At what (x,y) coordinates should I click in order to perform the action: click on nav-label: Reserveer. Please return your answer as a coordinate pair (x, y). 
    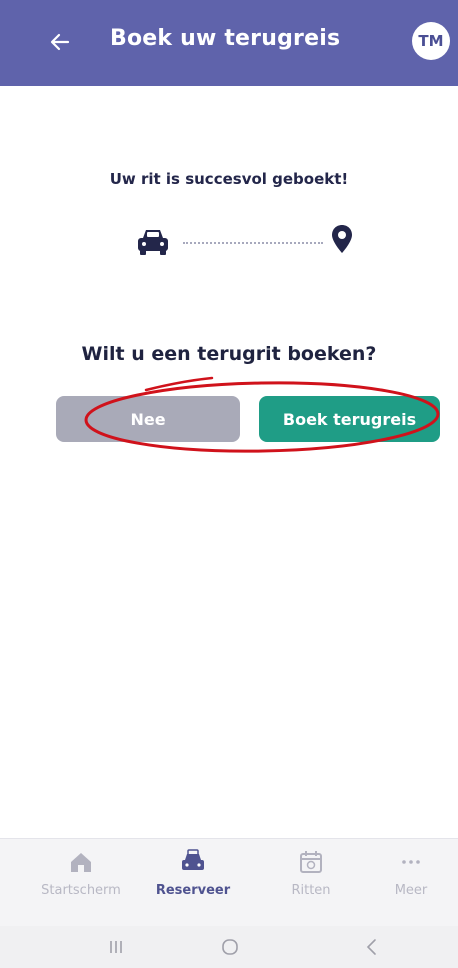
    Looking at the image, I should click on (193, 890).